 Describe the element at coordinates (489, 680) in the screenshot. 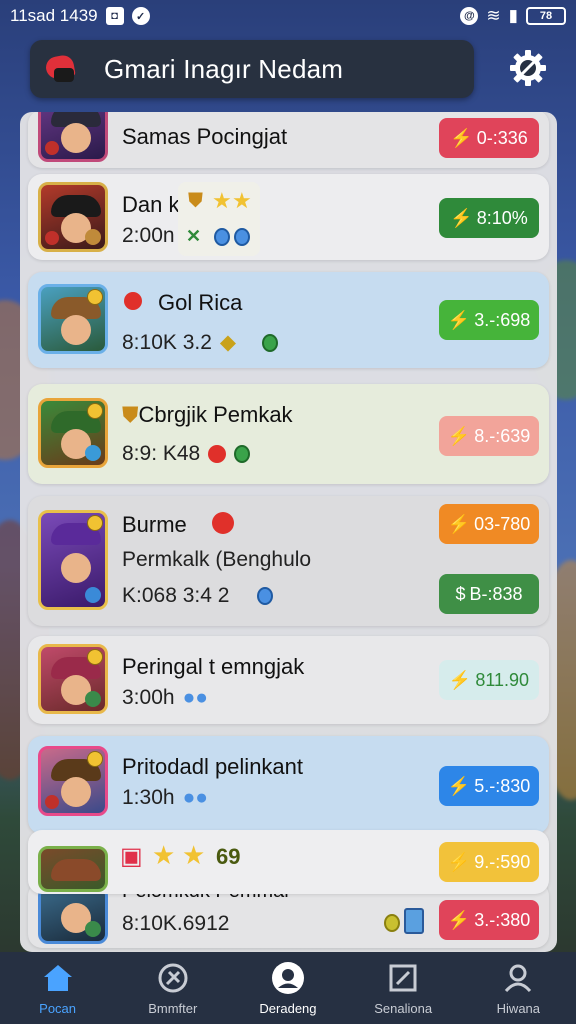

I see `action-button: ⚡ 811.90` at that location.